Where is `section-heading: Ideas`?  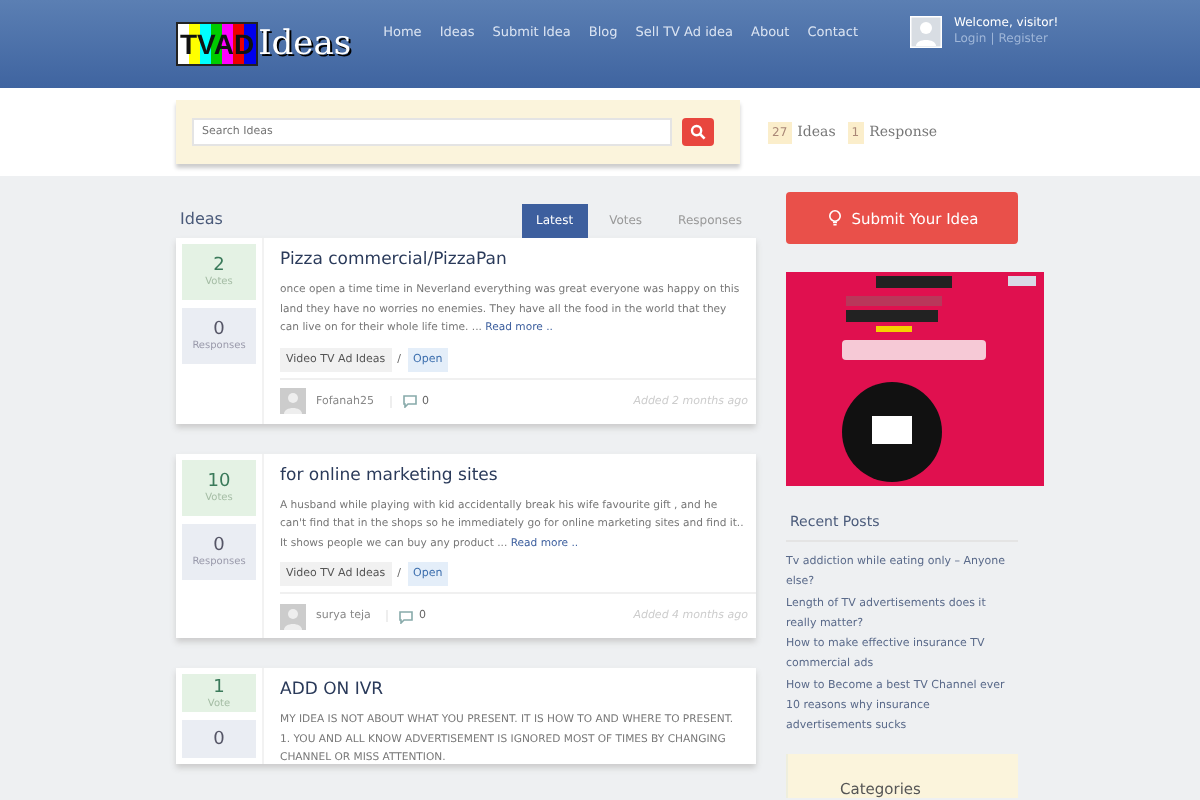 section-heading: Ideas is located at coordinates (201, 221).